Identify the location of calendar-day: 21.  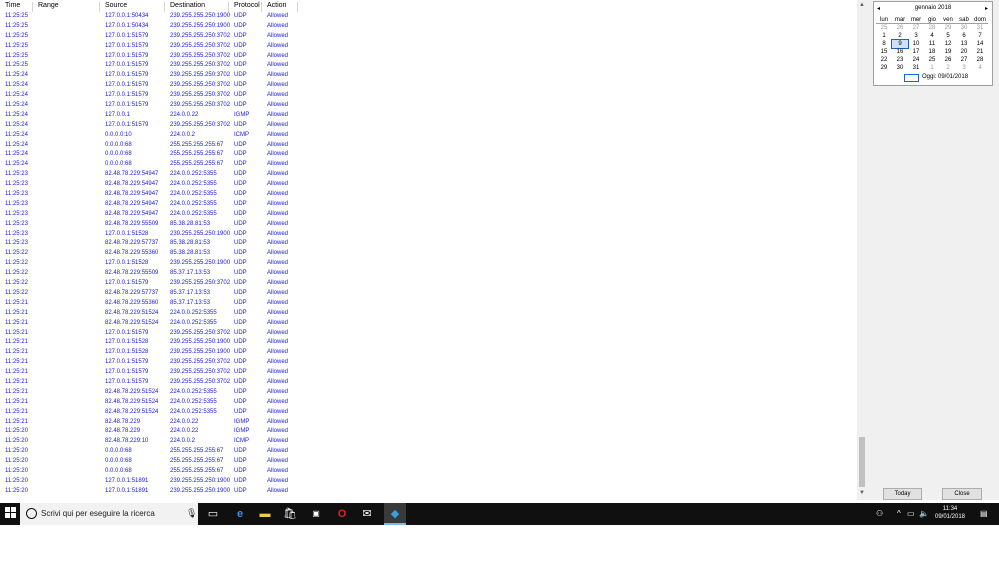
(980, 52).